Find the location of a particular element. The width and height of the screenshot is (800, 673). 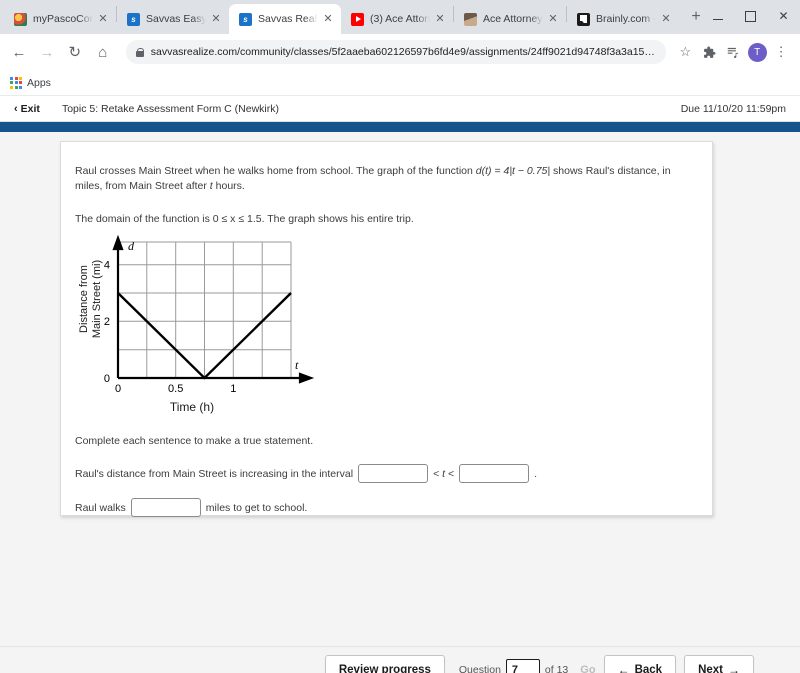

tab-title: (3) Ace Attorney is located at coordinates (400, 19).